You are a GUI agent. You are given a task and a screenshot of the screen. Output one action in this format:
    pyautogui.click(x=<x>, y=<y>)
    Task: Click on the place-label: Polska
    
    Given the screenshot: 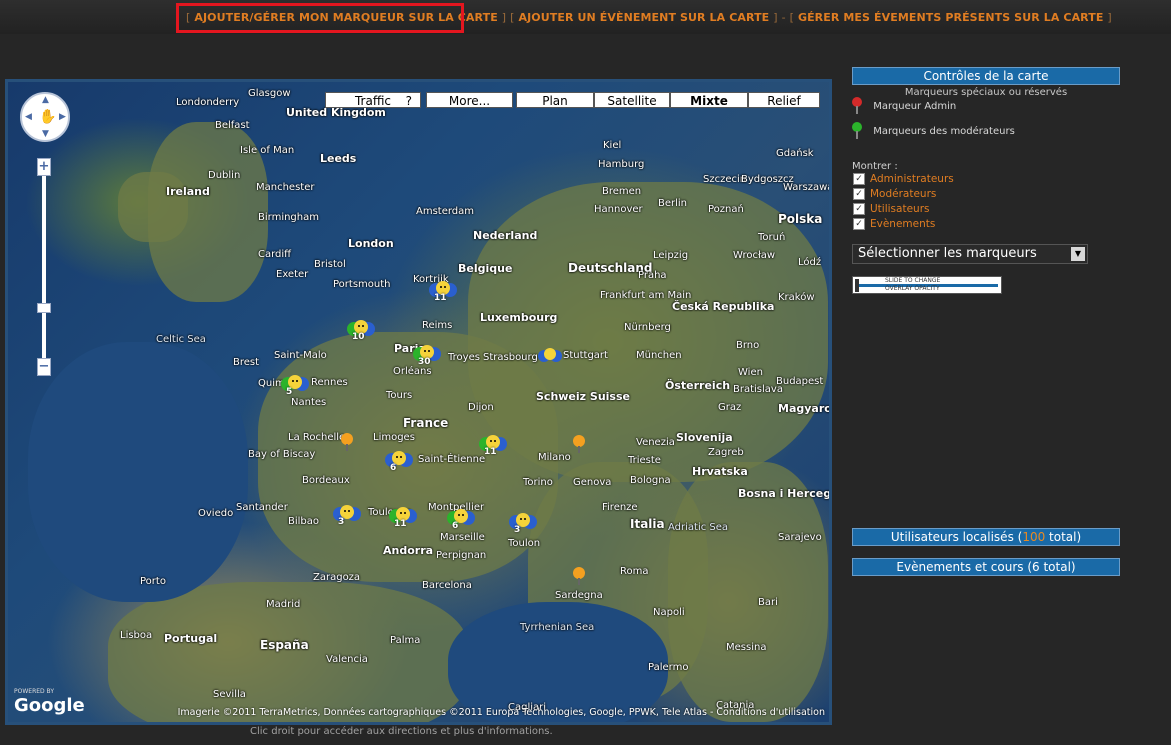 What is the action you would take?
    pyautogui.click(x=800, y=219)
    